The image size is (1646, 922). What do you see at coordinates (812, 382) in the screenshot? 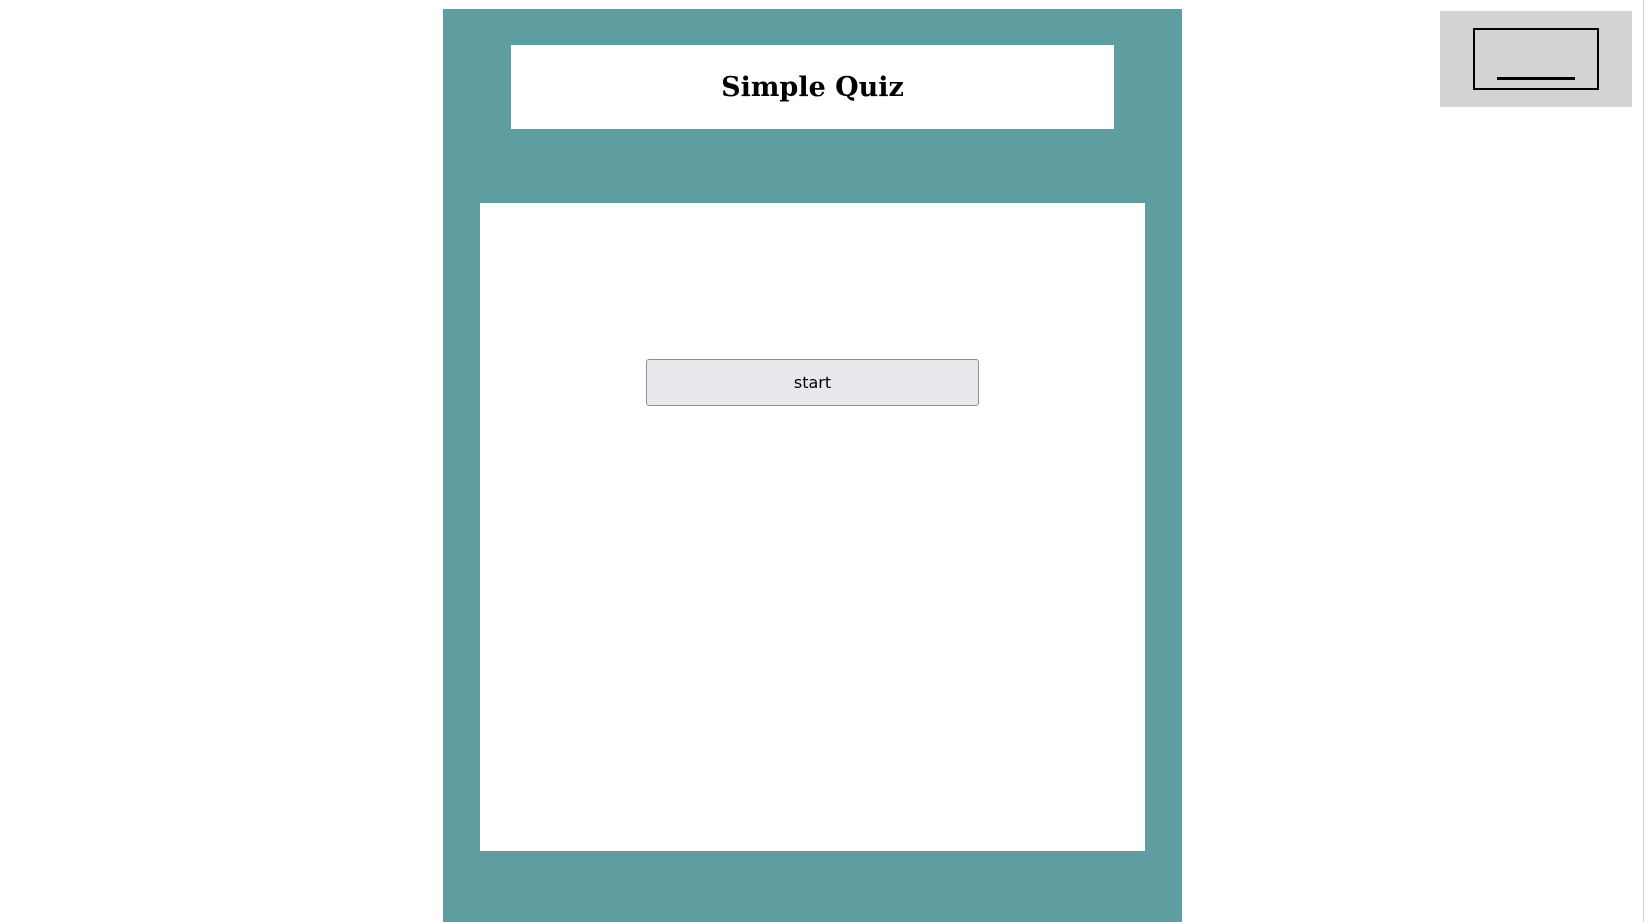
I see `start-button: start` at bounding box center [812, 382].